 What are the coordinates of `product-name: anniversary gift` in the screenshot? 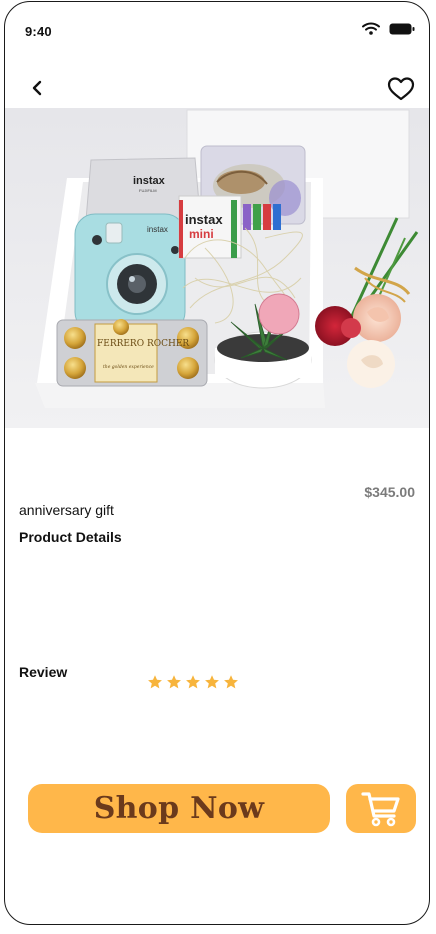 It's located at (66, 510).